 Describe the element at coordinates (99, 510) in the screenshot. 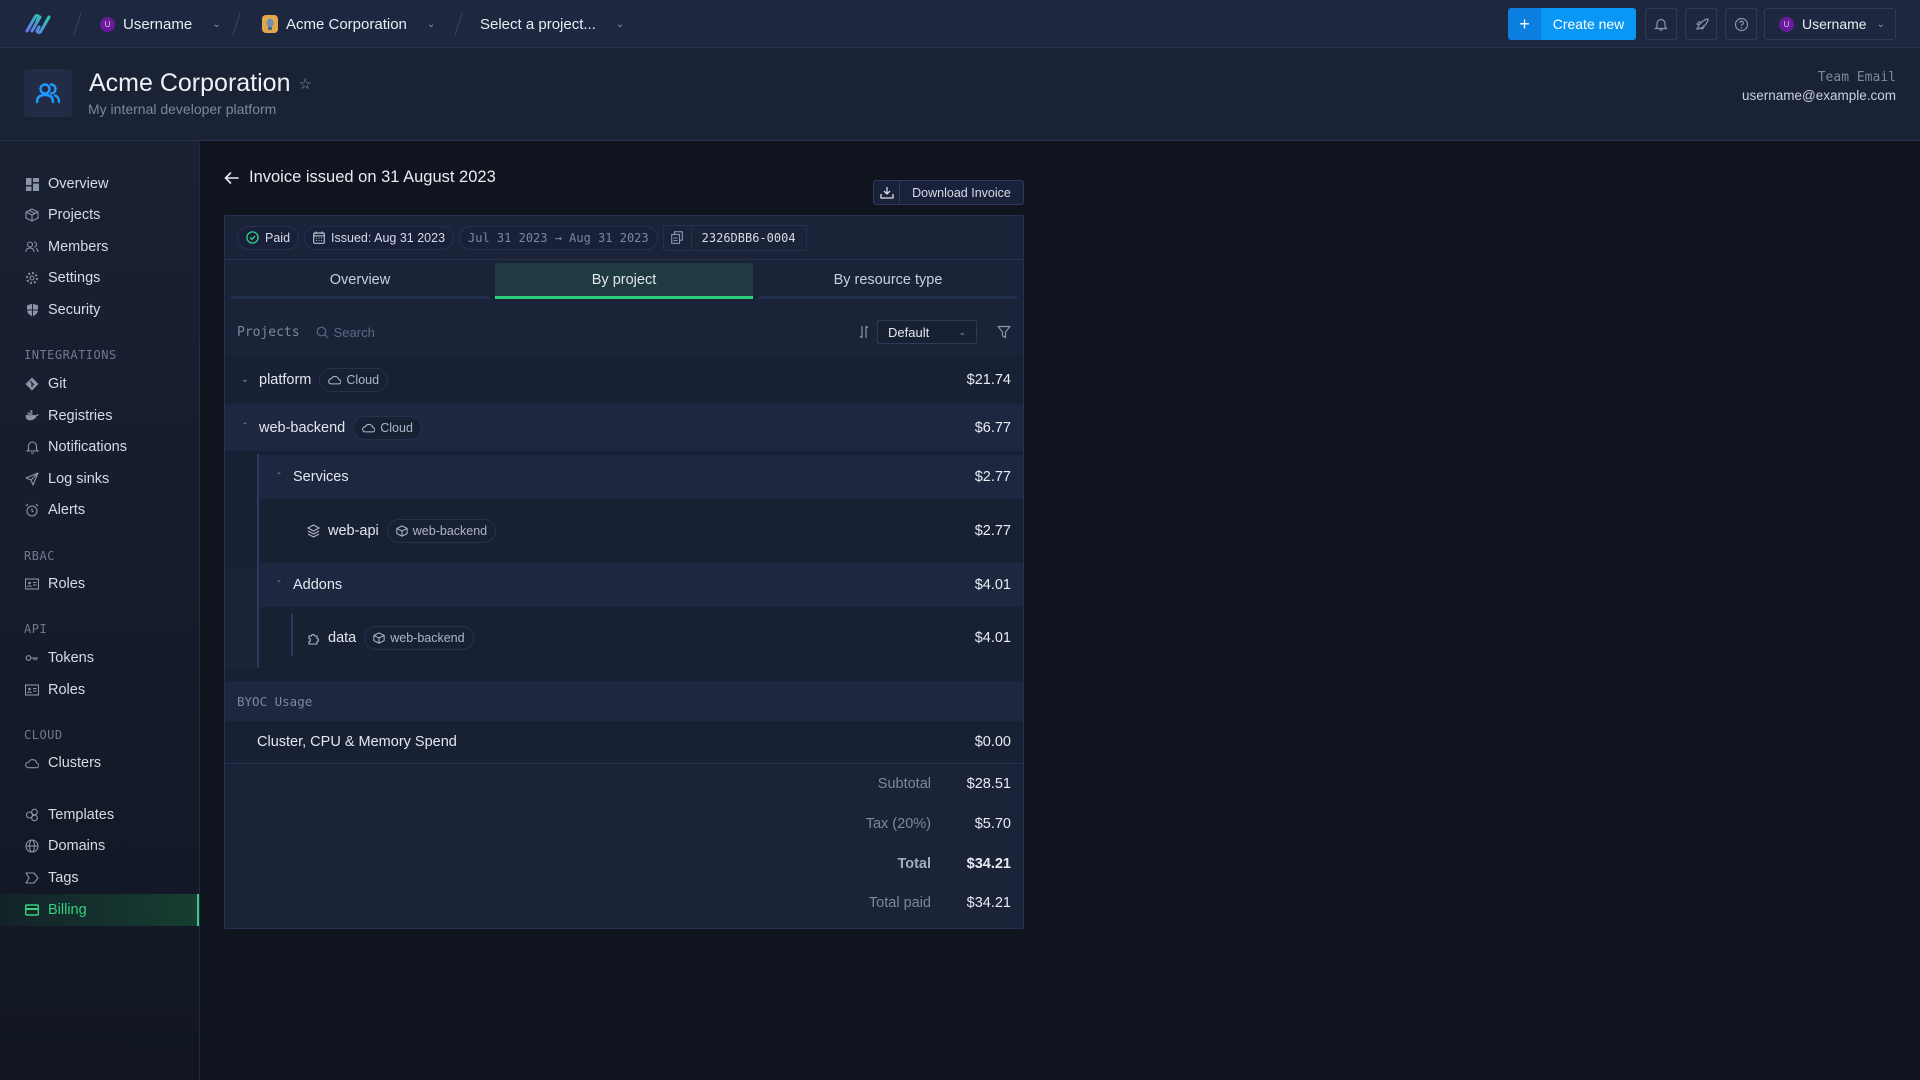

I see `sidebar-item-alerts: Alerts` at that location.